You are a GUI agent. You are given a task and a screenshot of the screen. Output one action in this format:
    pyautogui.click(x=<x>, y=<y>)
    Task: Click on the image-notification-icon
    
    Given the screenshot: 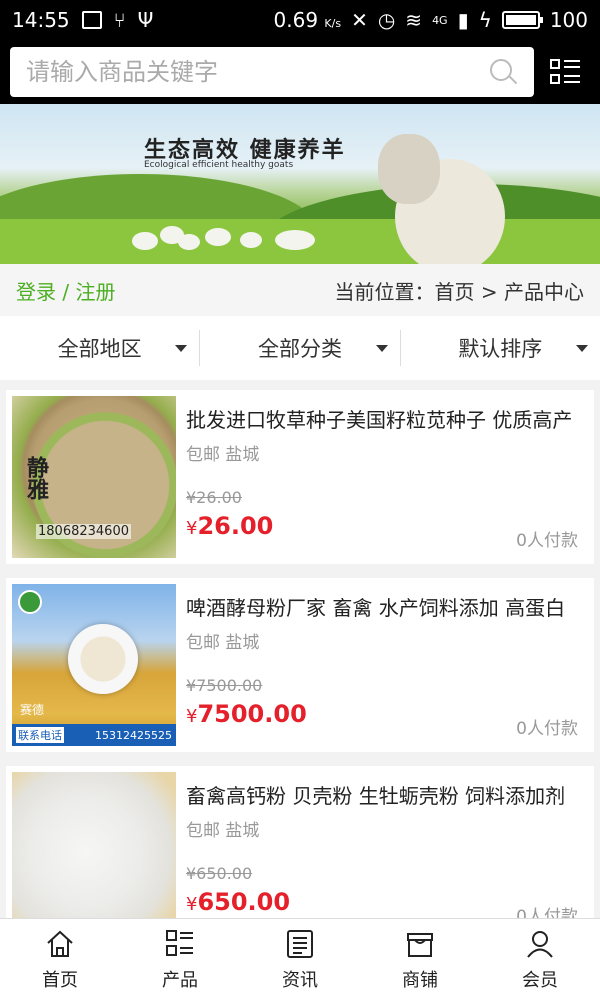 What is the action you would take?
    pyautogui.click(x=91, y=20)
    